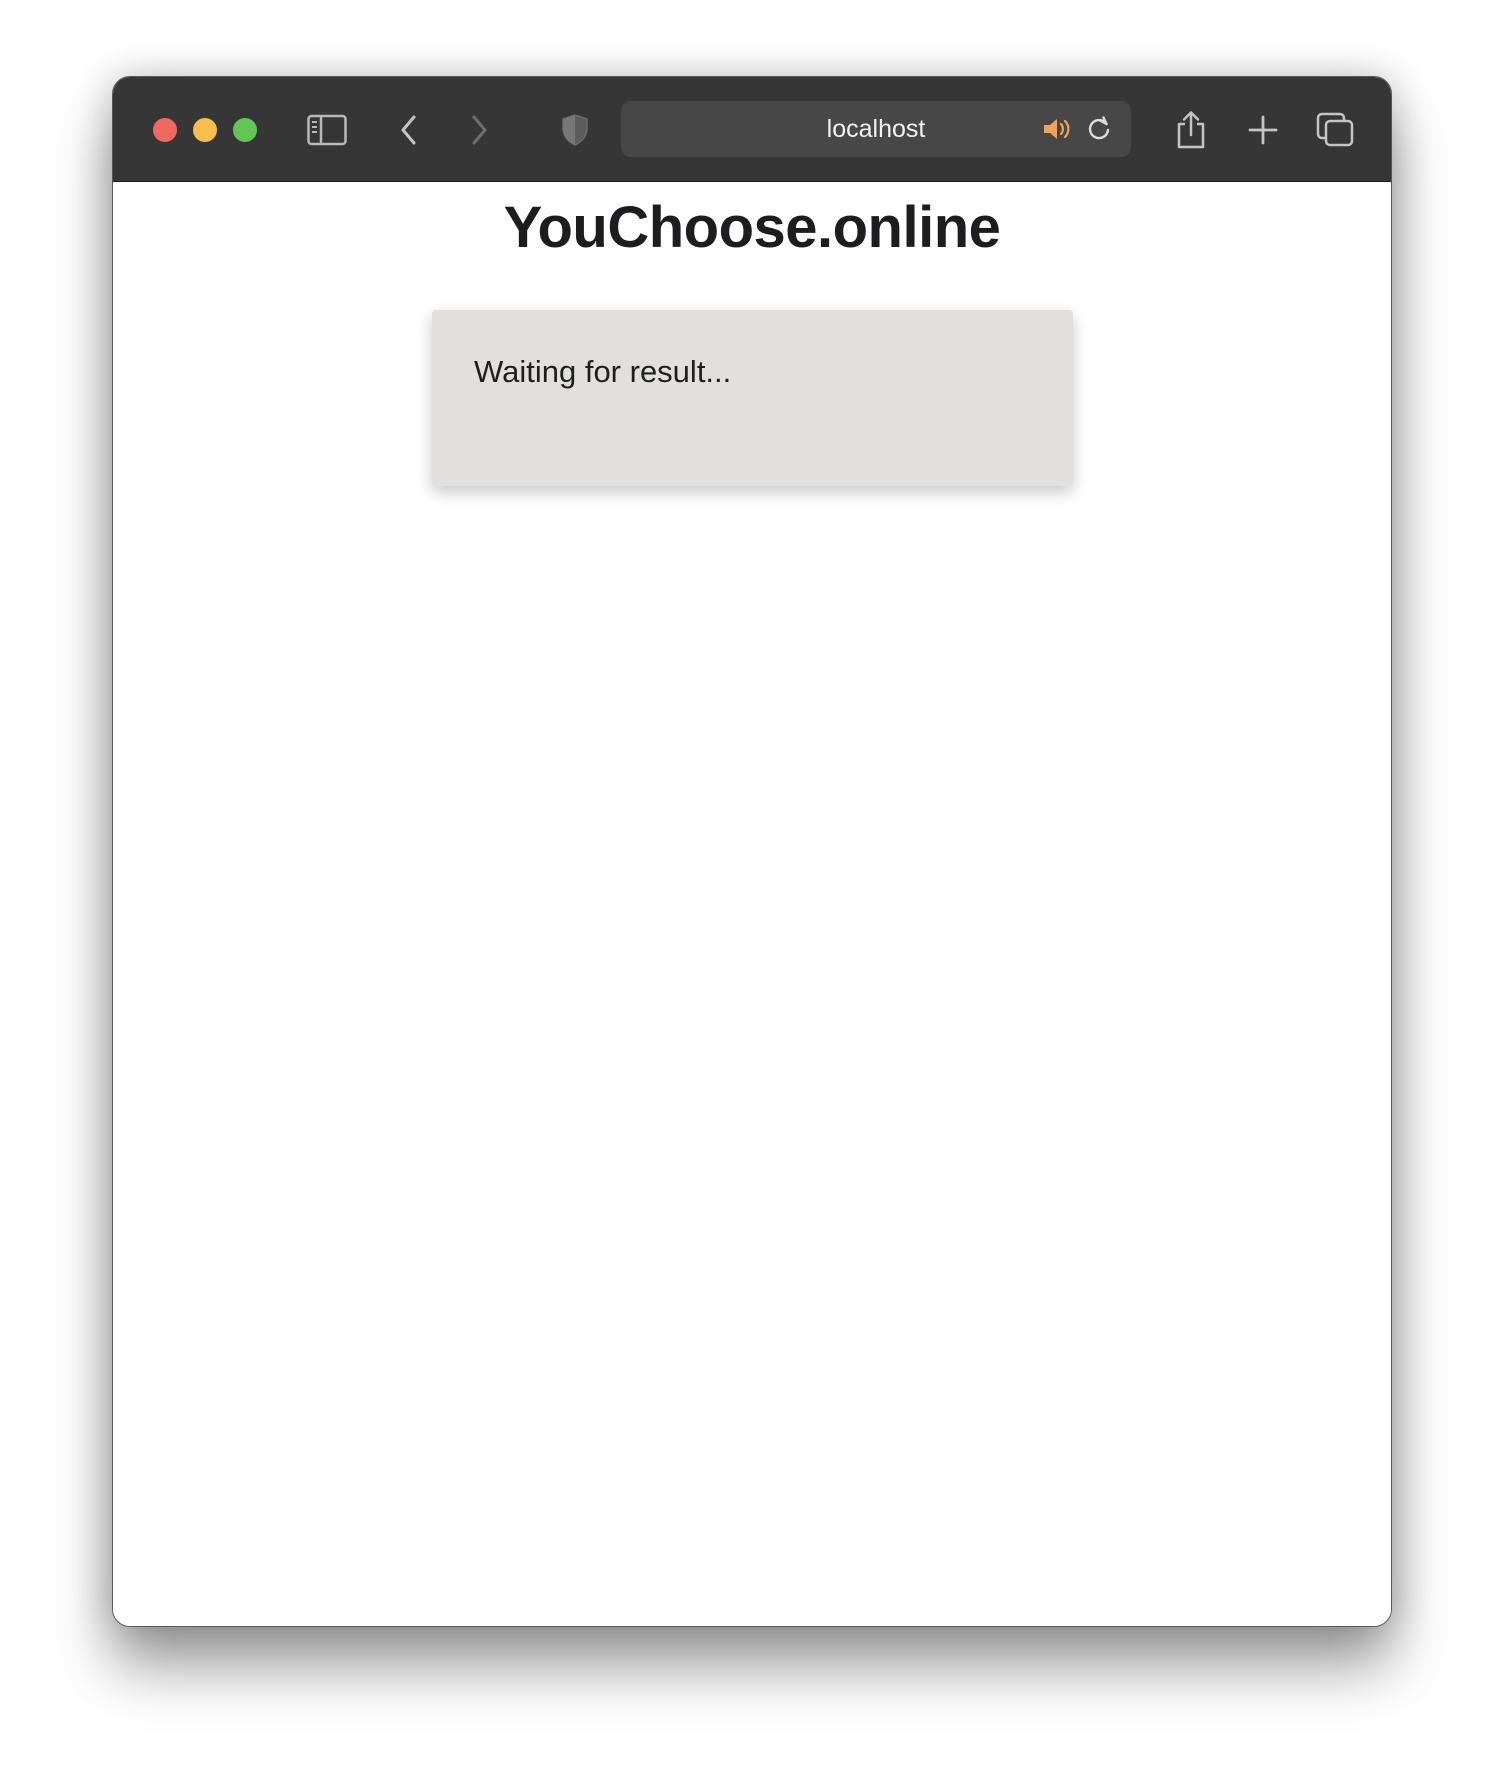  What do you see at coordinates (752, 227) in the screenshot?
I see `page-title: YouChoose.online` at bounding box center [752, 227].